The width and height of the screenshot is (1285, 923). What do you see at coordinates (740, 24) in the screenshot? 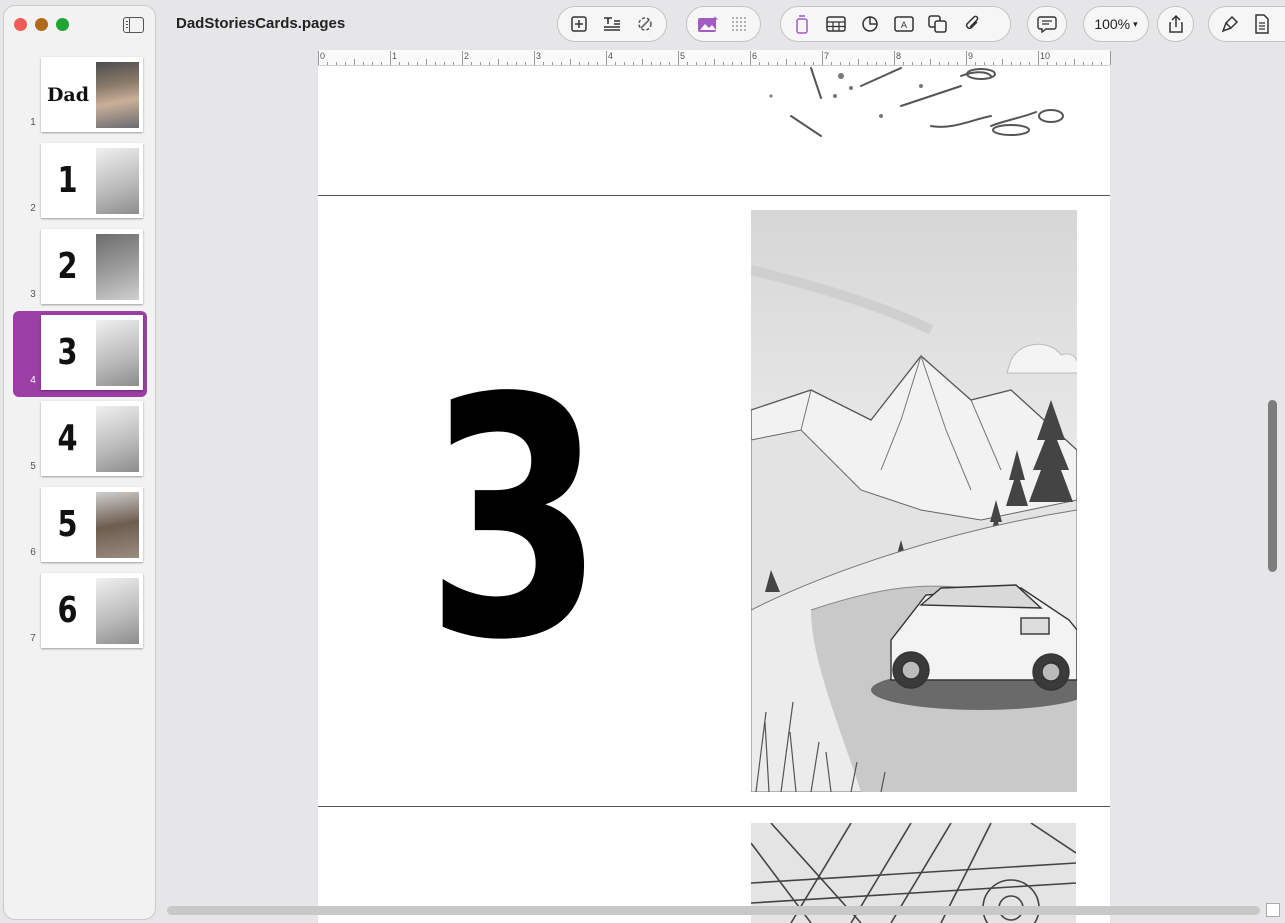
I see `grid-icon` at bounding box center [740, 24].